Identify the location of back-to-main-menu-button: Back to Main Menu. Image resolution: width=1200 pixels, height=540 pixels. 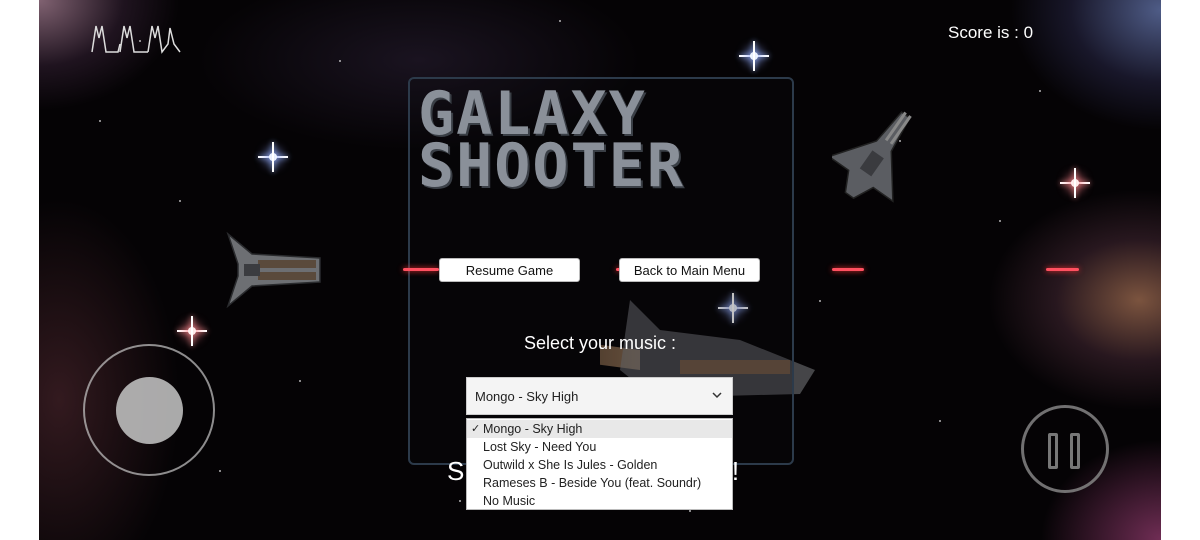
(689, 270).